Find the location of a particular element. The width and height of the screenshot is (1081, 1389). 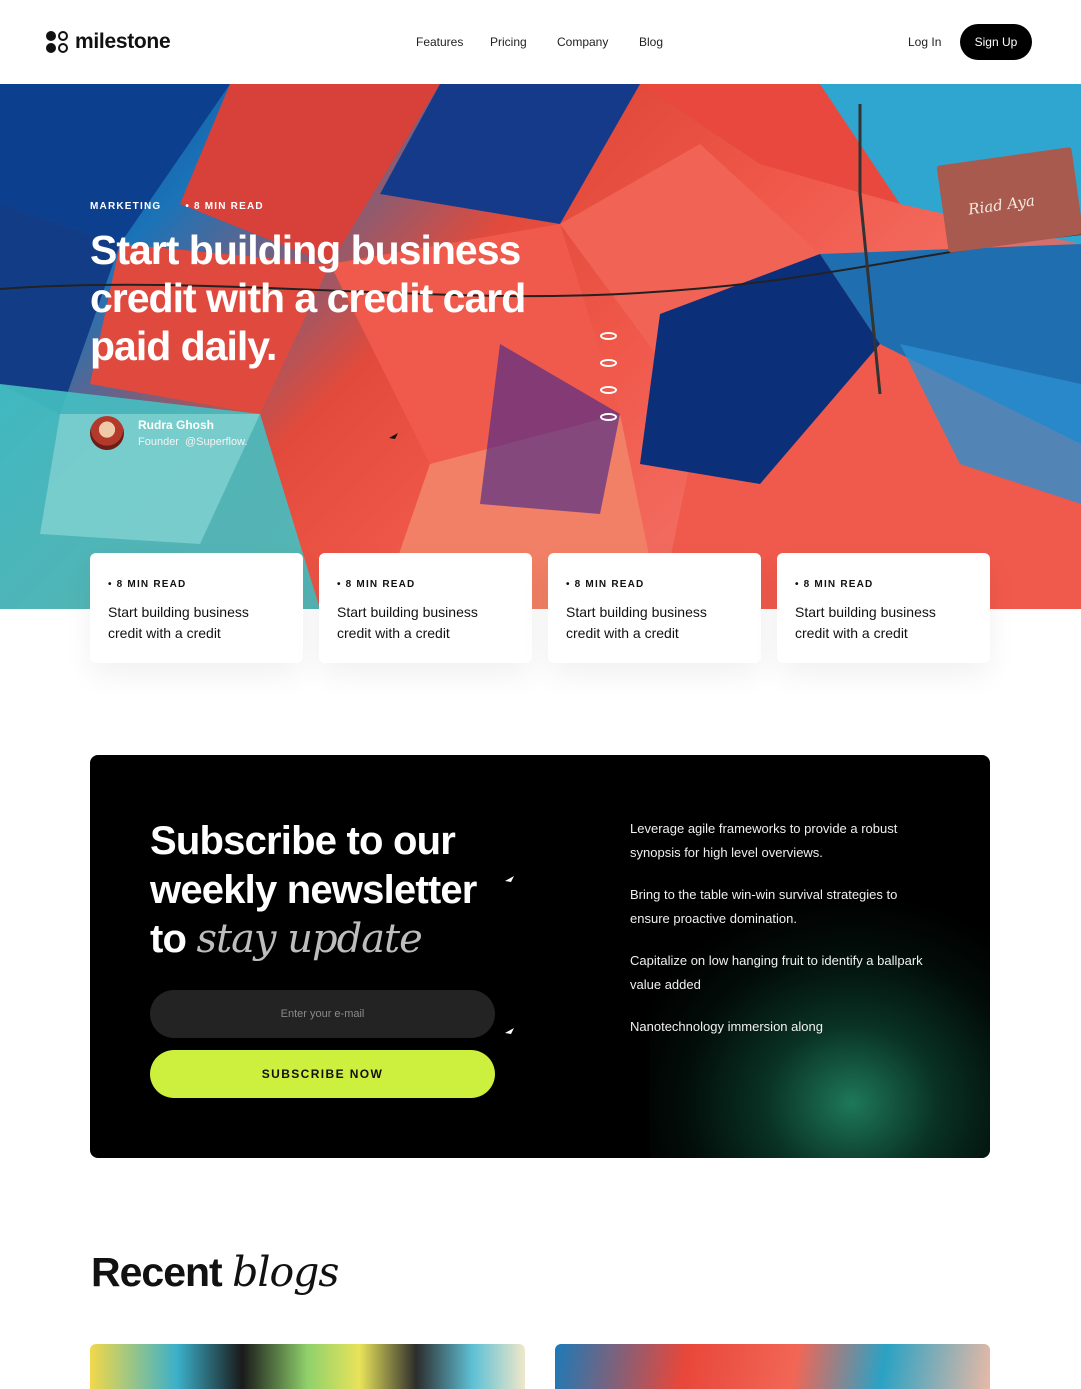

author-handle: @Superflow. is located at coordinates (216, 442).